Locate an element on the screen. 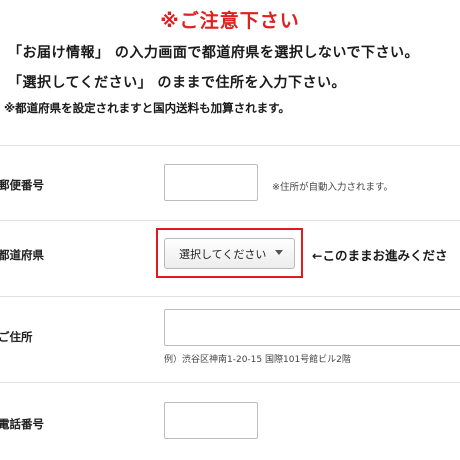  notice-line-2: 「選択してください」 のままで住所を入力下さい。 is located at coordinates (177, 83).